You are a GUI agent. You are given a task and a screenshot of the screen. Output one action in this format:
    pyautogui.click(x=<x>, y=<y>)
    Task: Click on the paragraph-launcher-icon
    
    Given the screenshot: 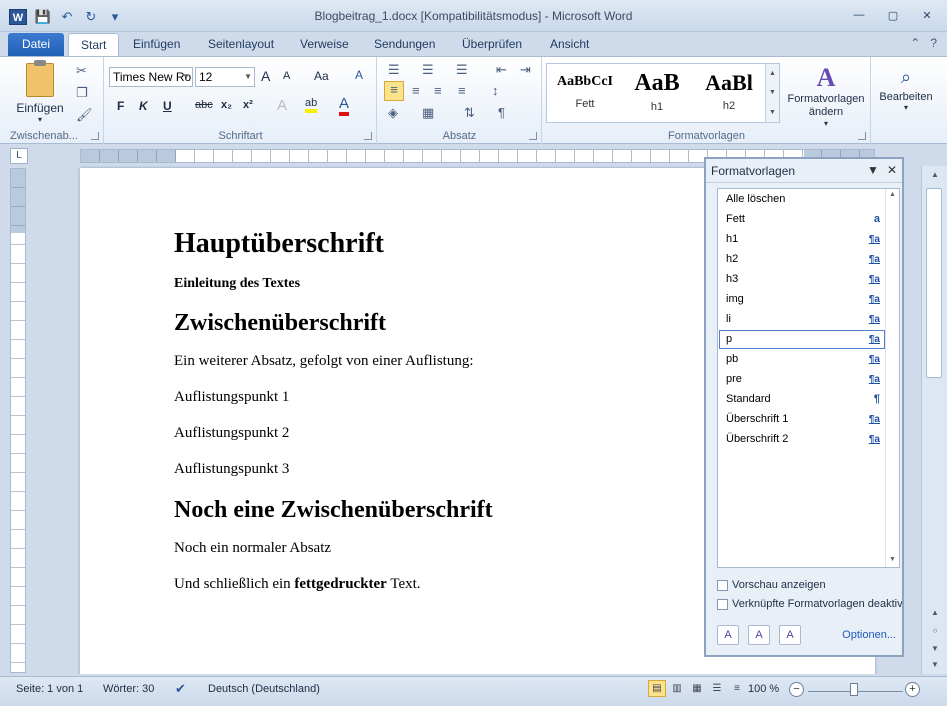 What is the action you would take?
    pyautogui.click(x=533, y=136)
    